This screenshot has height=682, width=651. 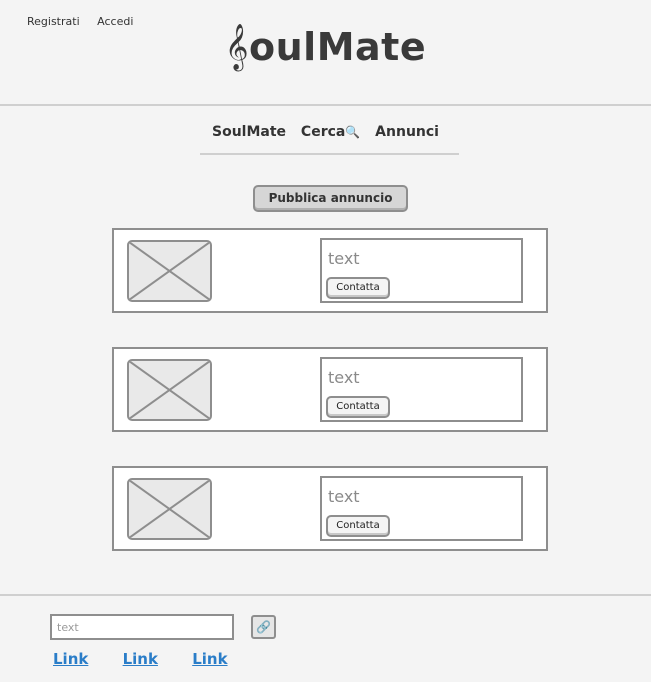 I want to click on nav-item-soulmate: SoulMate, so click(x=249, y=132).